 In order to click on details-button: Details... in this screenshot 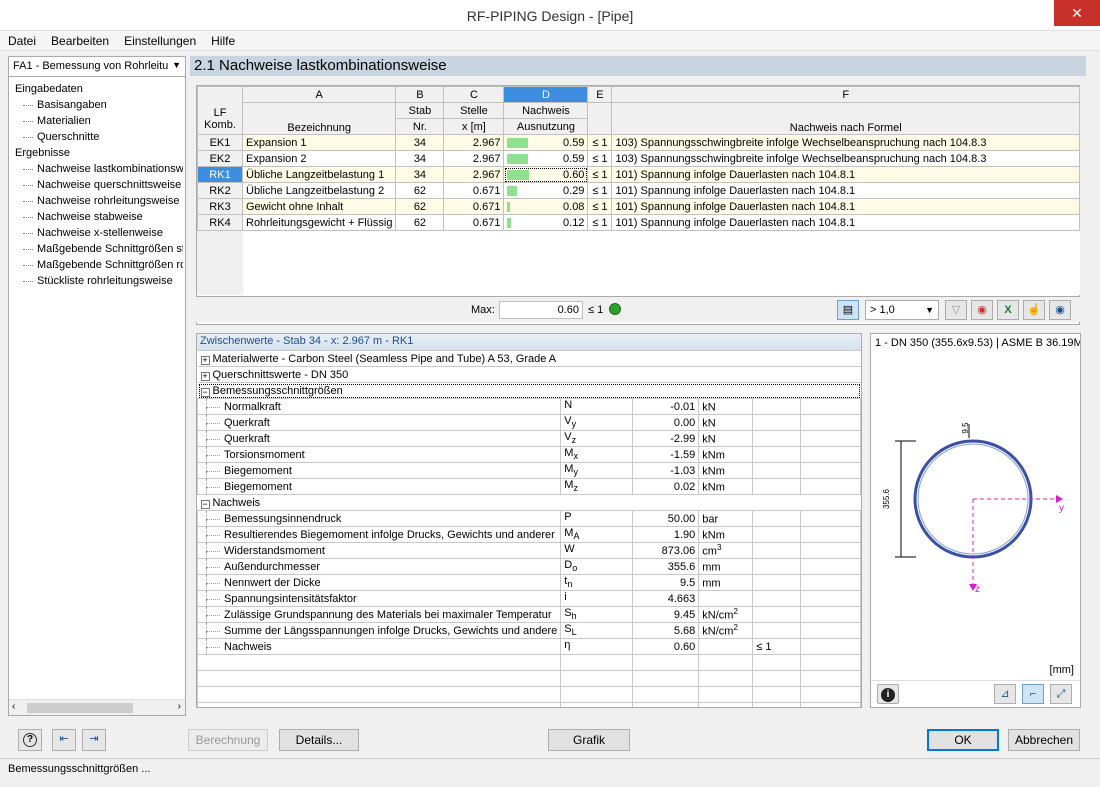, I will do `click(319, 740)`.